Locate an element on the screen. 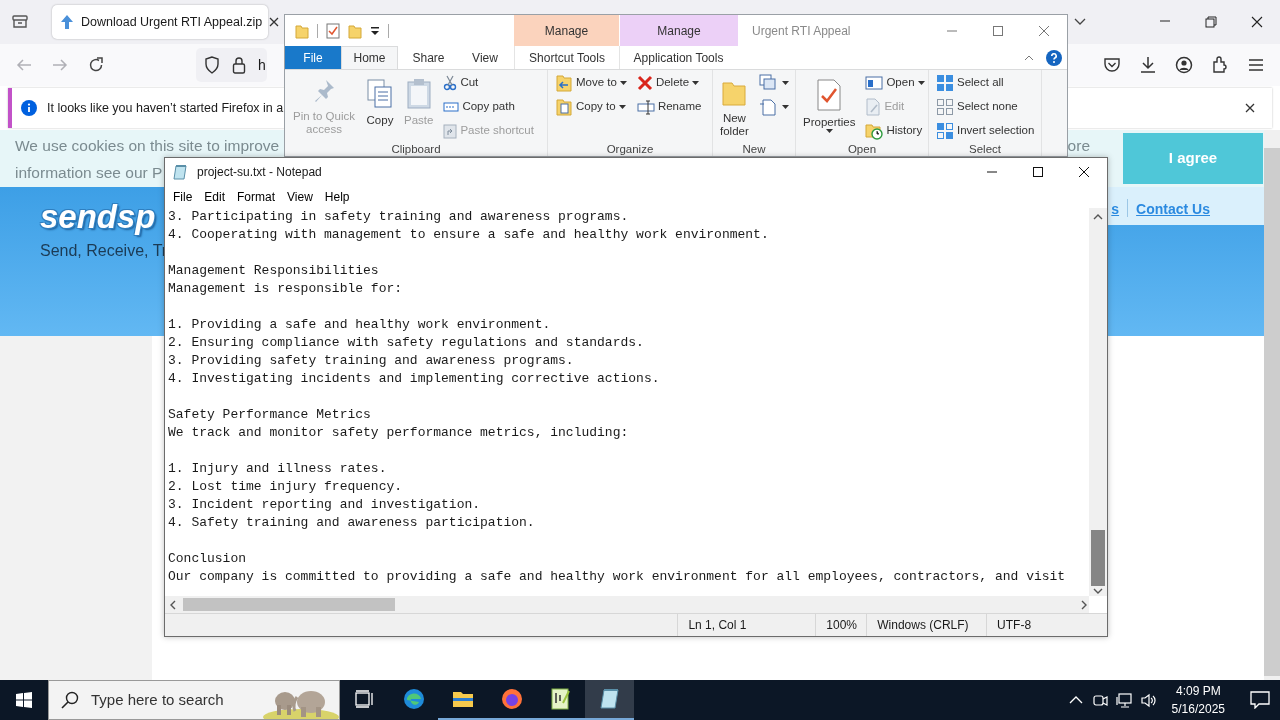 This screenshot has height=720, width=1280. ribbon-button: Move to is located at coordinates (591, 83).